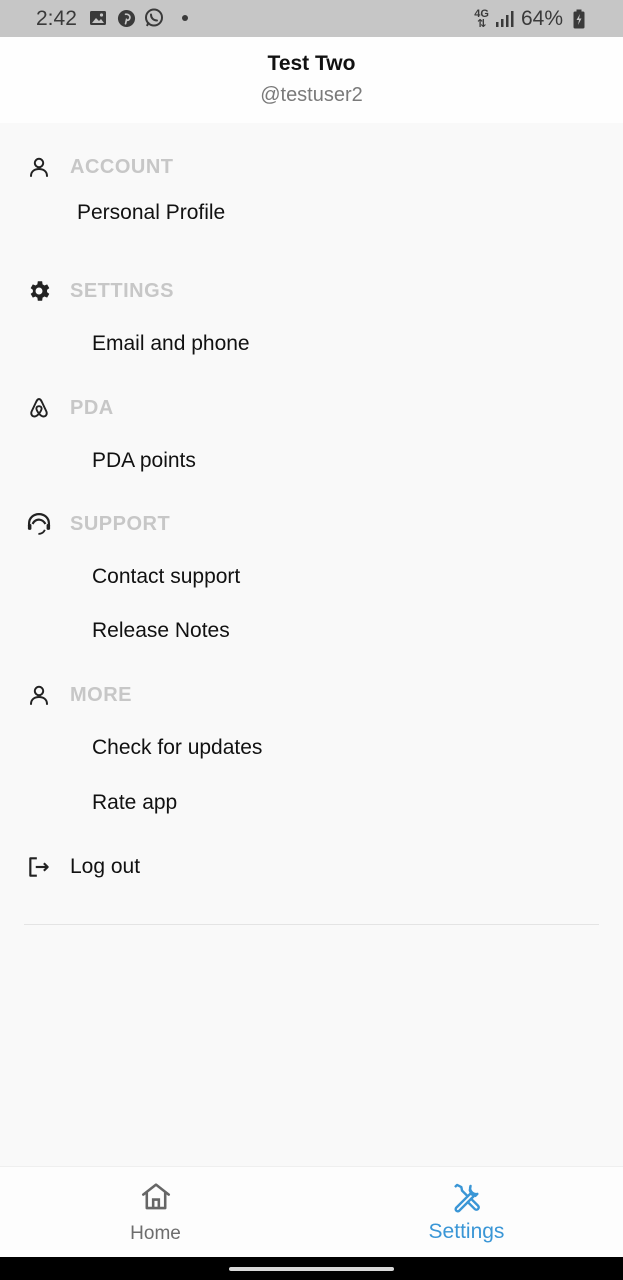  What do you see at coordinates (311, 924) in the screenshot?
I see `divider` at bounding box center [311, 924].